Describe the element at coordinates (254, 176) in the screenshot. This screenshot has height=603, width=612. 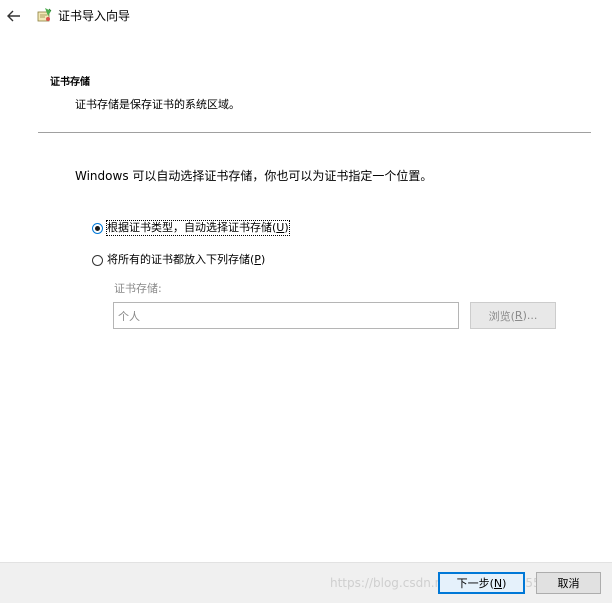
I see `intro-text: Windows 可以自动选择证书存储，你也可以为证书指定一个位置。` at that location.